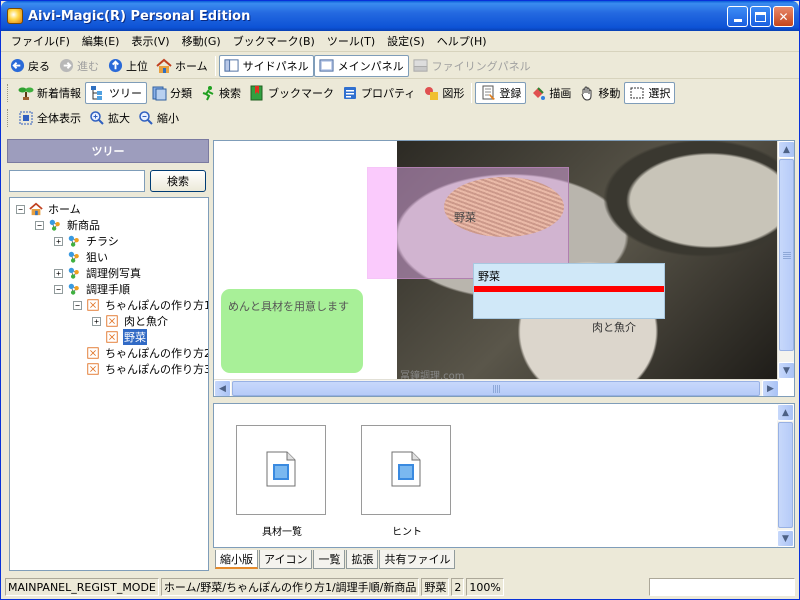 This screenshot has width=800, height=600. I want to click on classify-button: 分類, so click(171, 93).